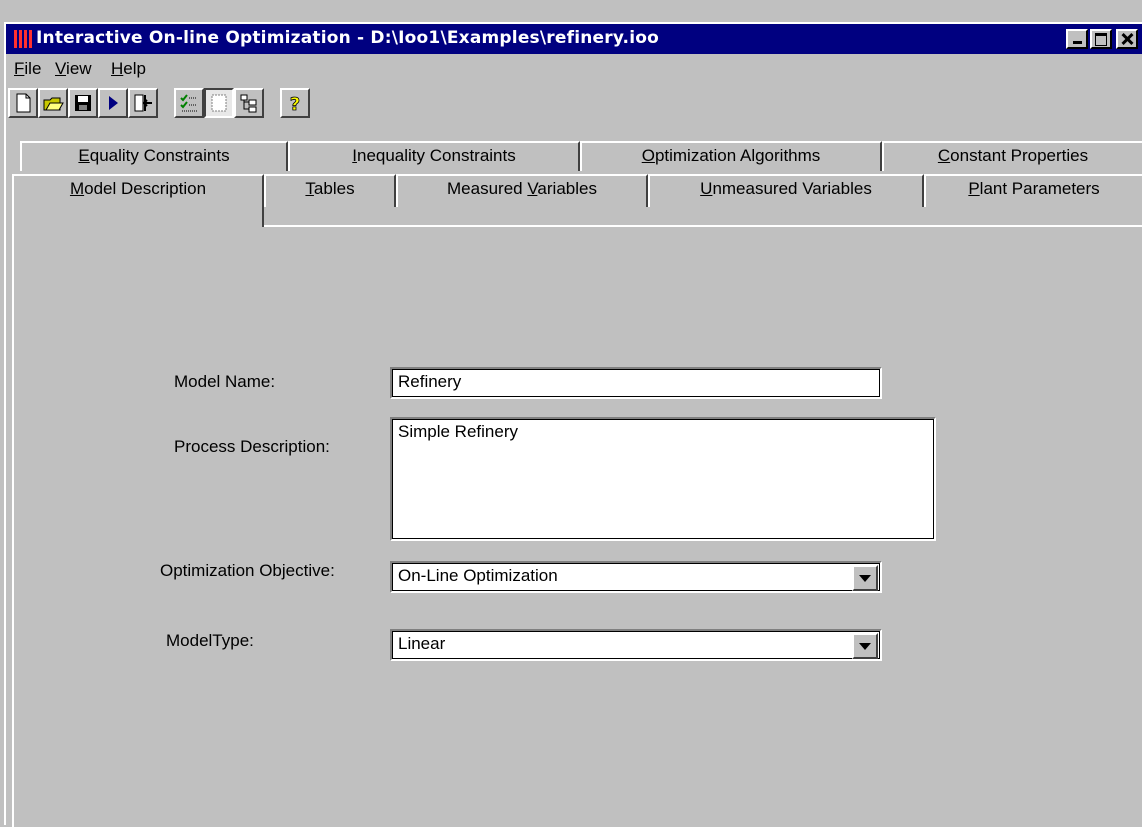  Describe the element at coordinates (1012, 156) in the screenshot. I see `tab-constant-properties: Constant Properties` at that location.